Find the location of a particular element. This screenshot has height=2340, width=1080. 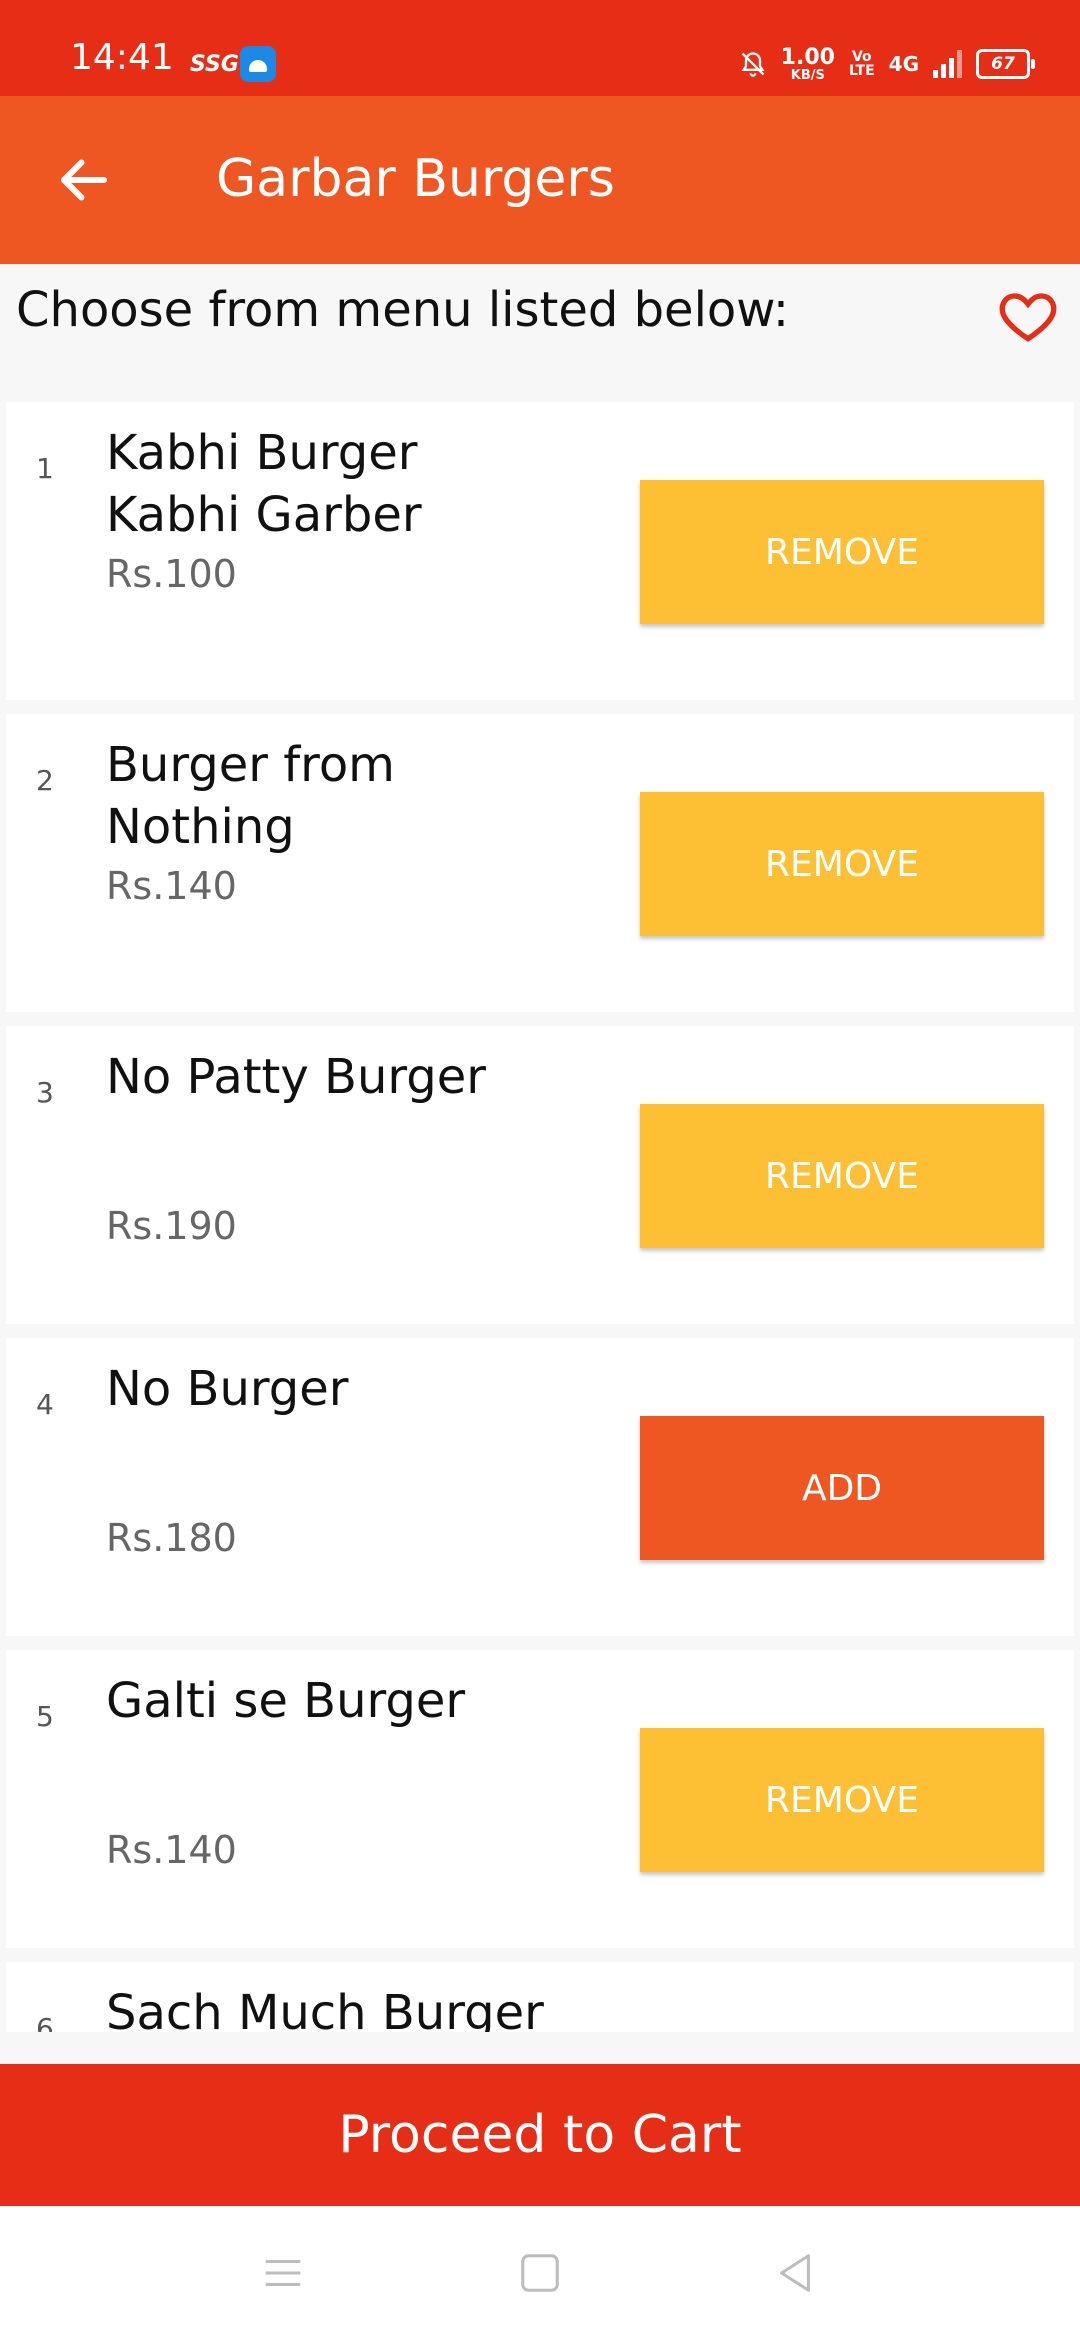

battery-icon: 67 is located at coordinates (1005, 64).